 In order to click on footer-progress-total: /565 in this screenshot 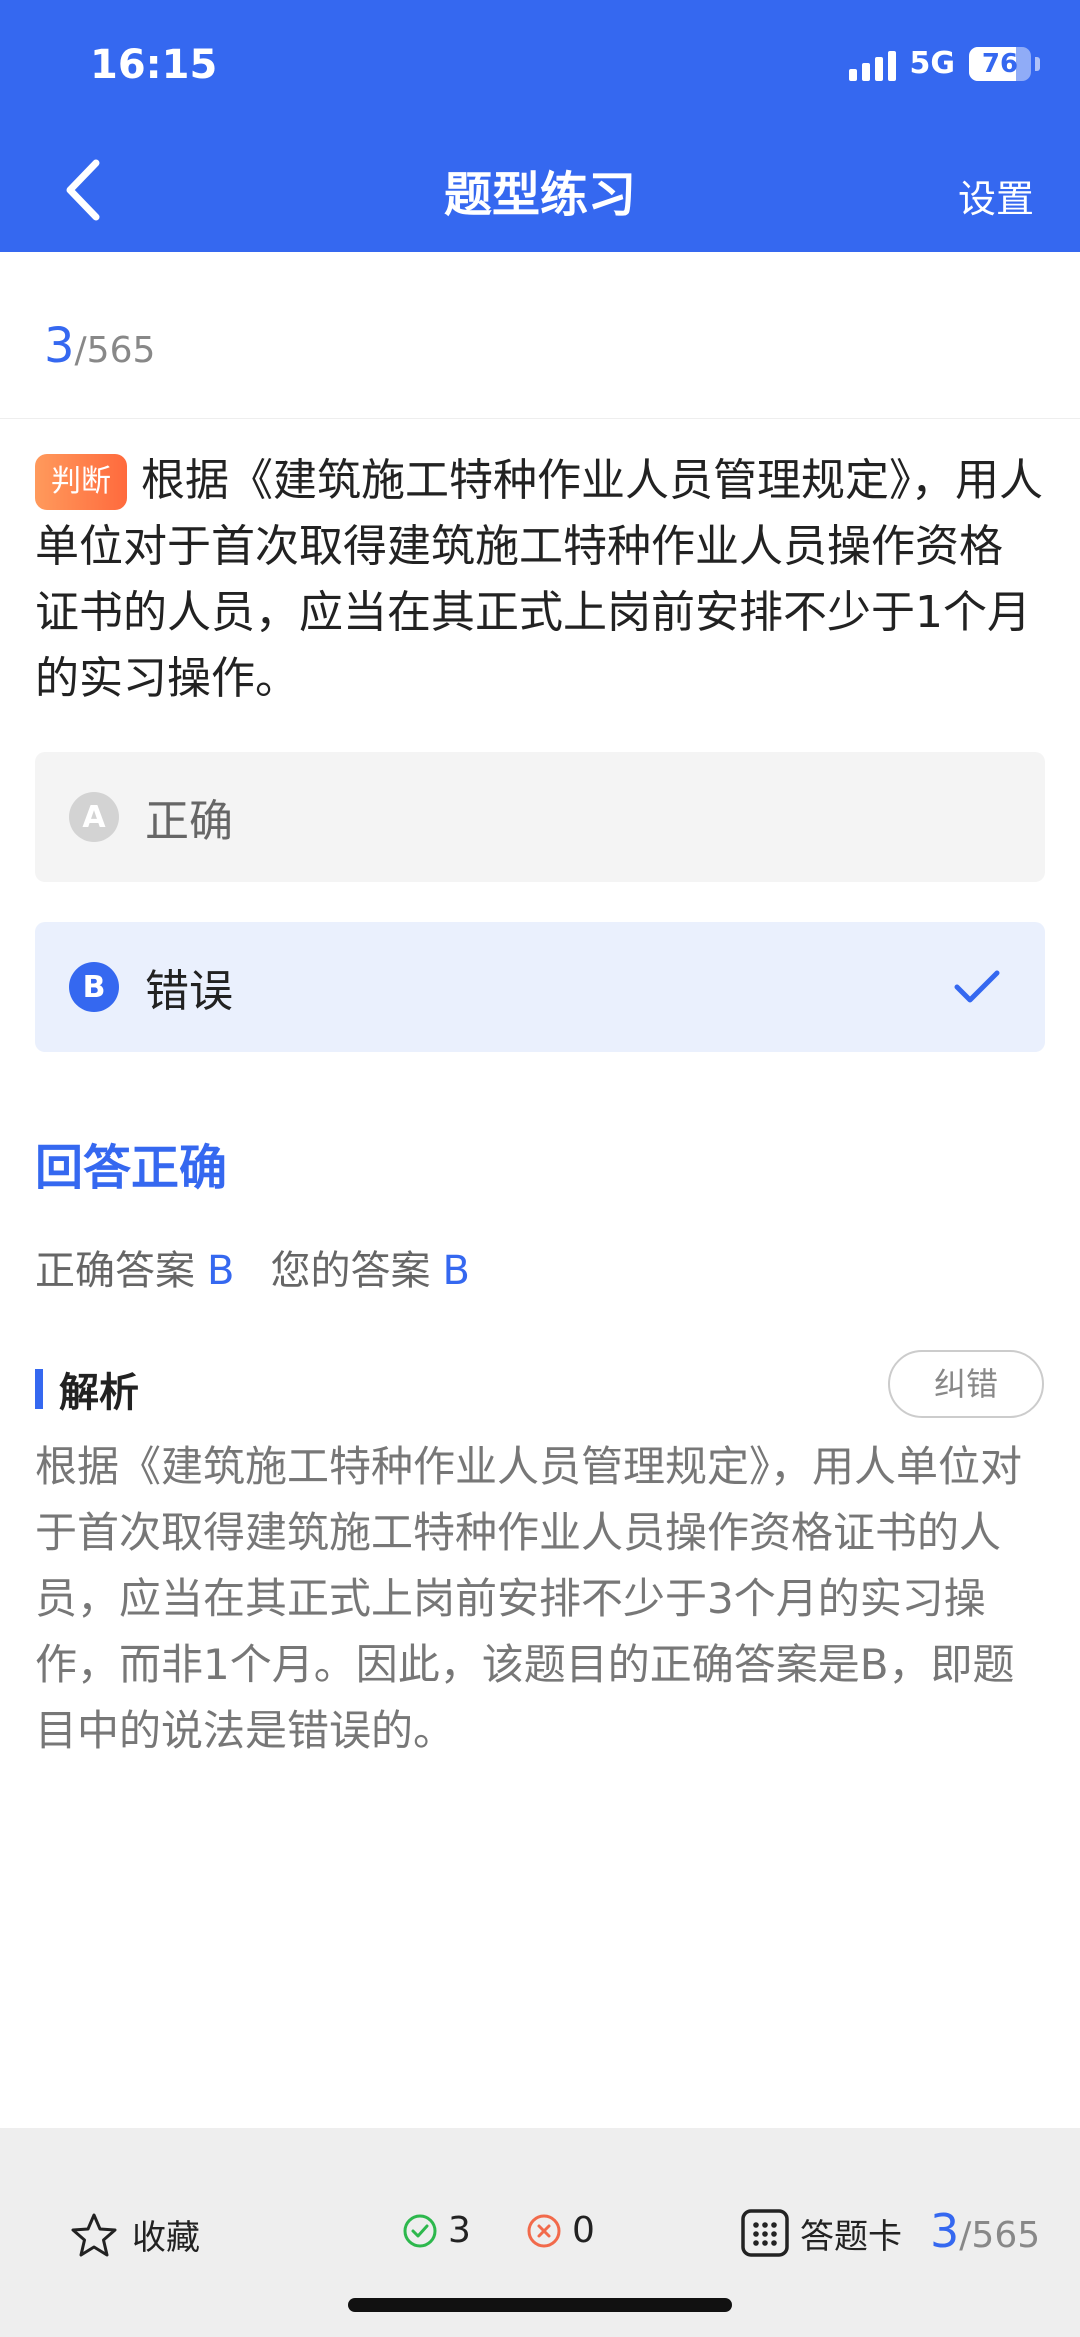, I will do `click(1000, 2235)`.